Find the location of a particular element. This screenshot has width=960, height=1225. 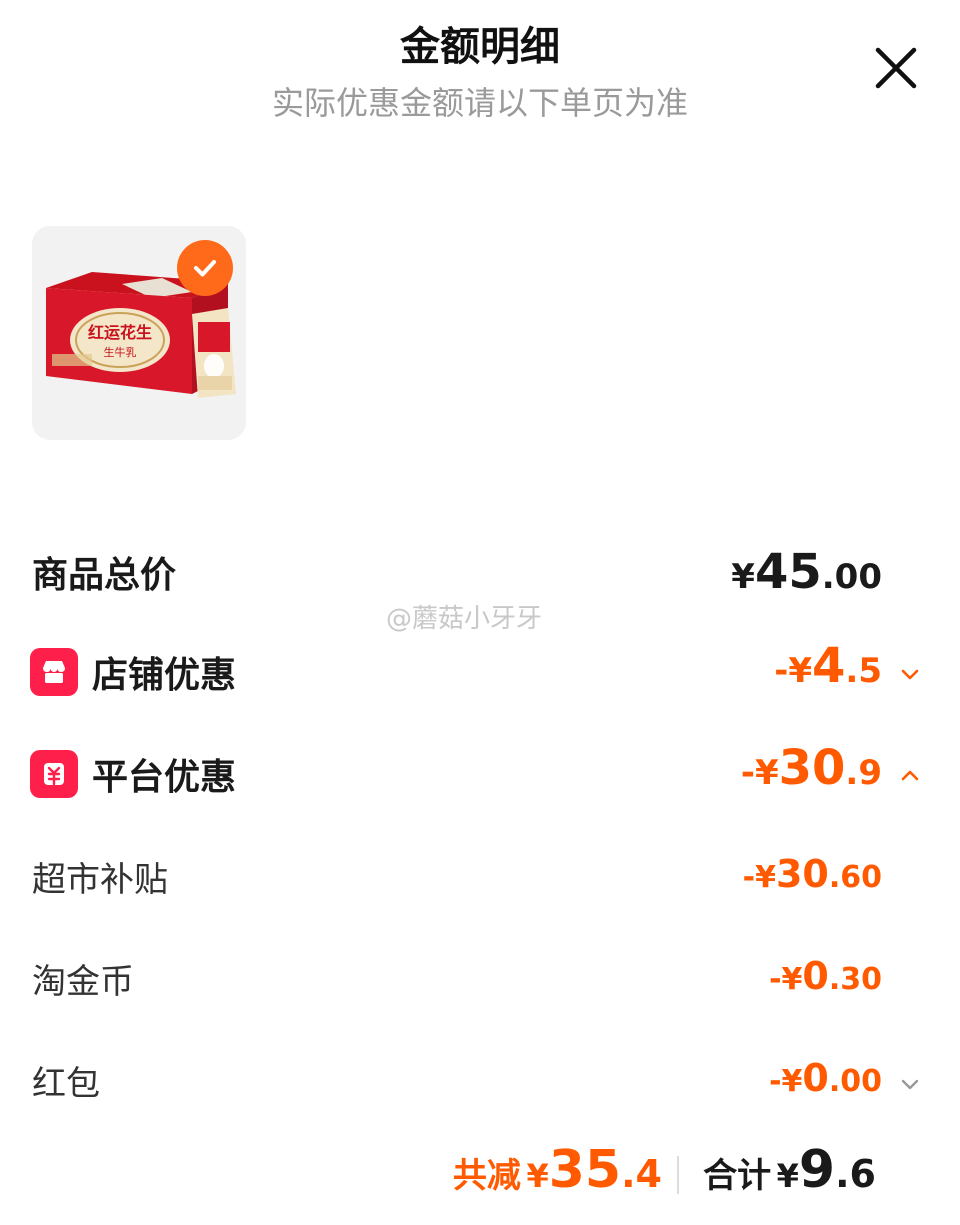

total-reduce: 共减 ¥35.4 is located at coordinates (557, 1170).